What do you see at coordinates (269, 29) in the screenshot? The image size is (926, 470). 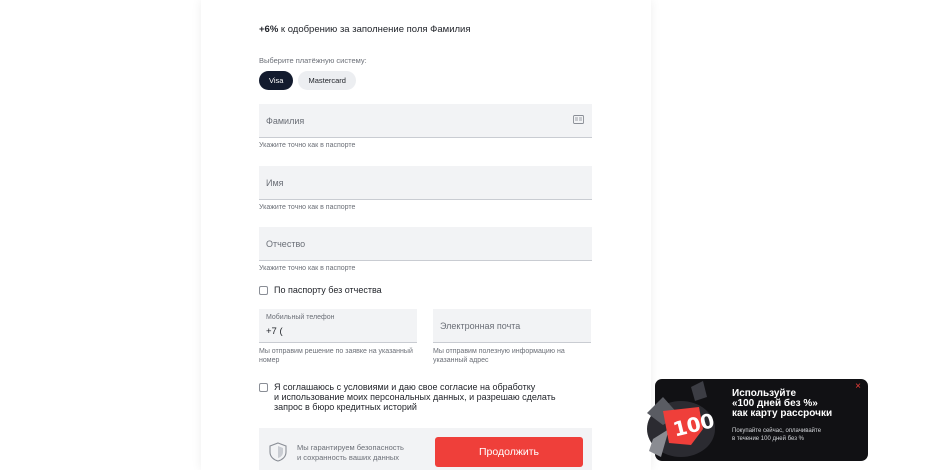 I see `approval-percent: +6%` at bounding box center [269, 29].